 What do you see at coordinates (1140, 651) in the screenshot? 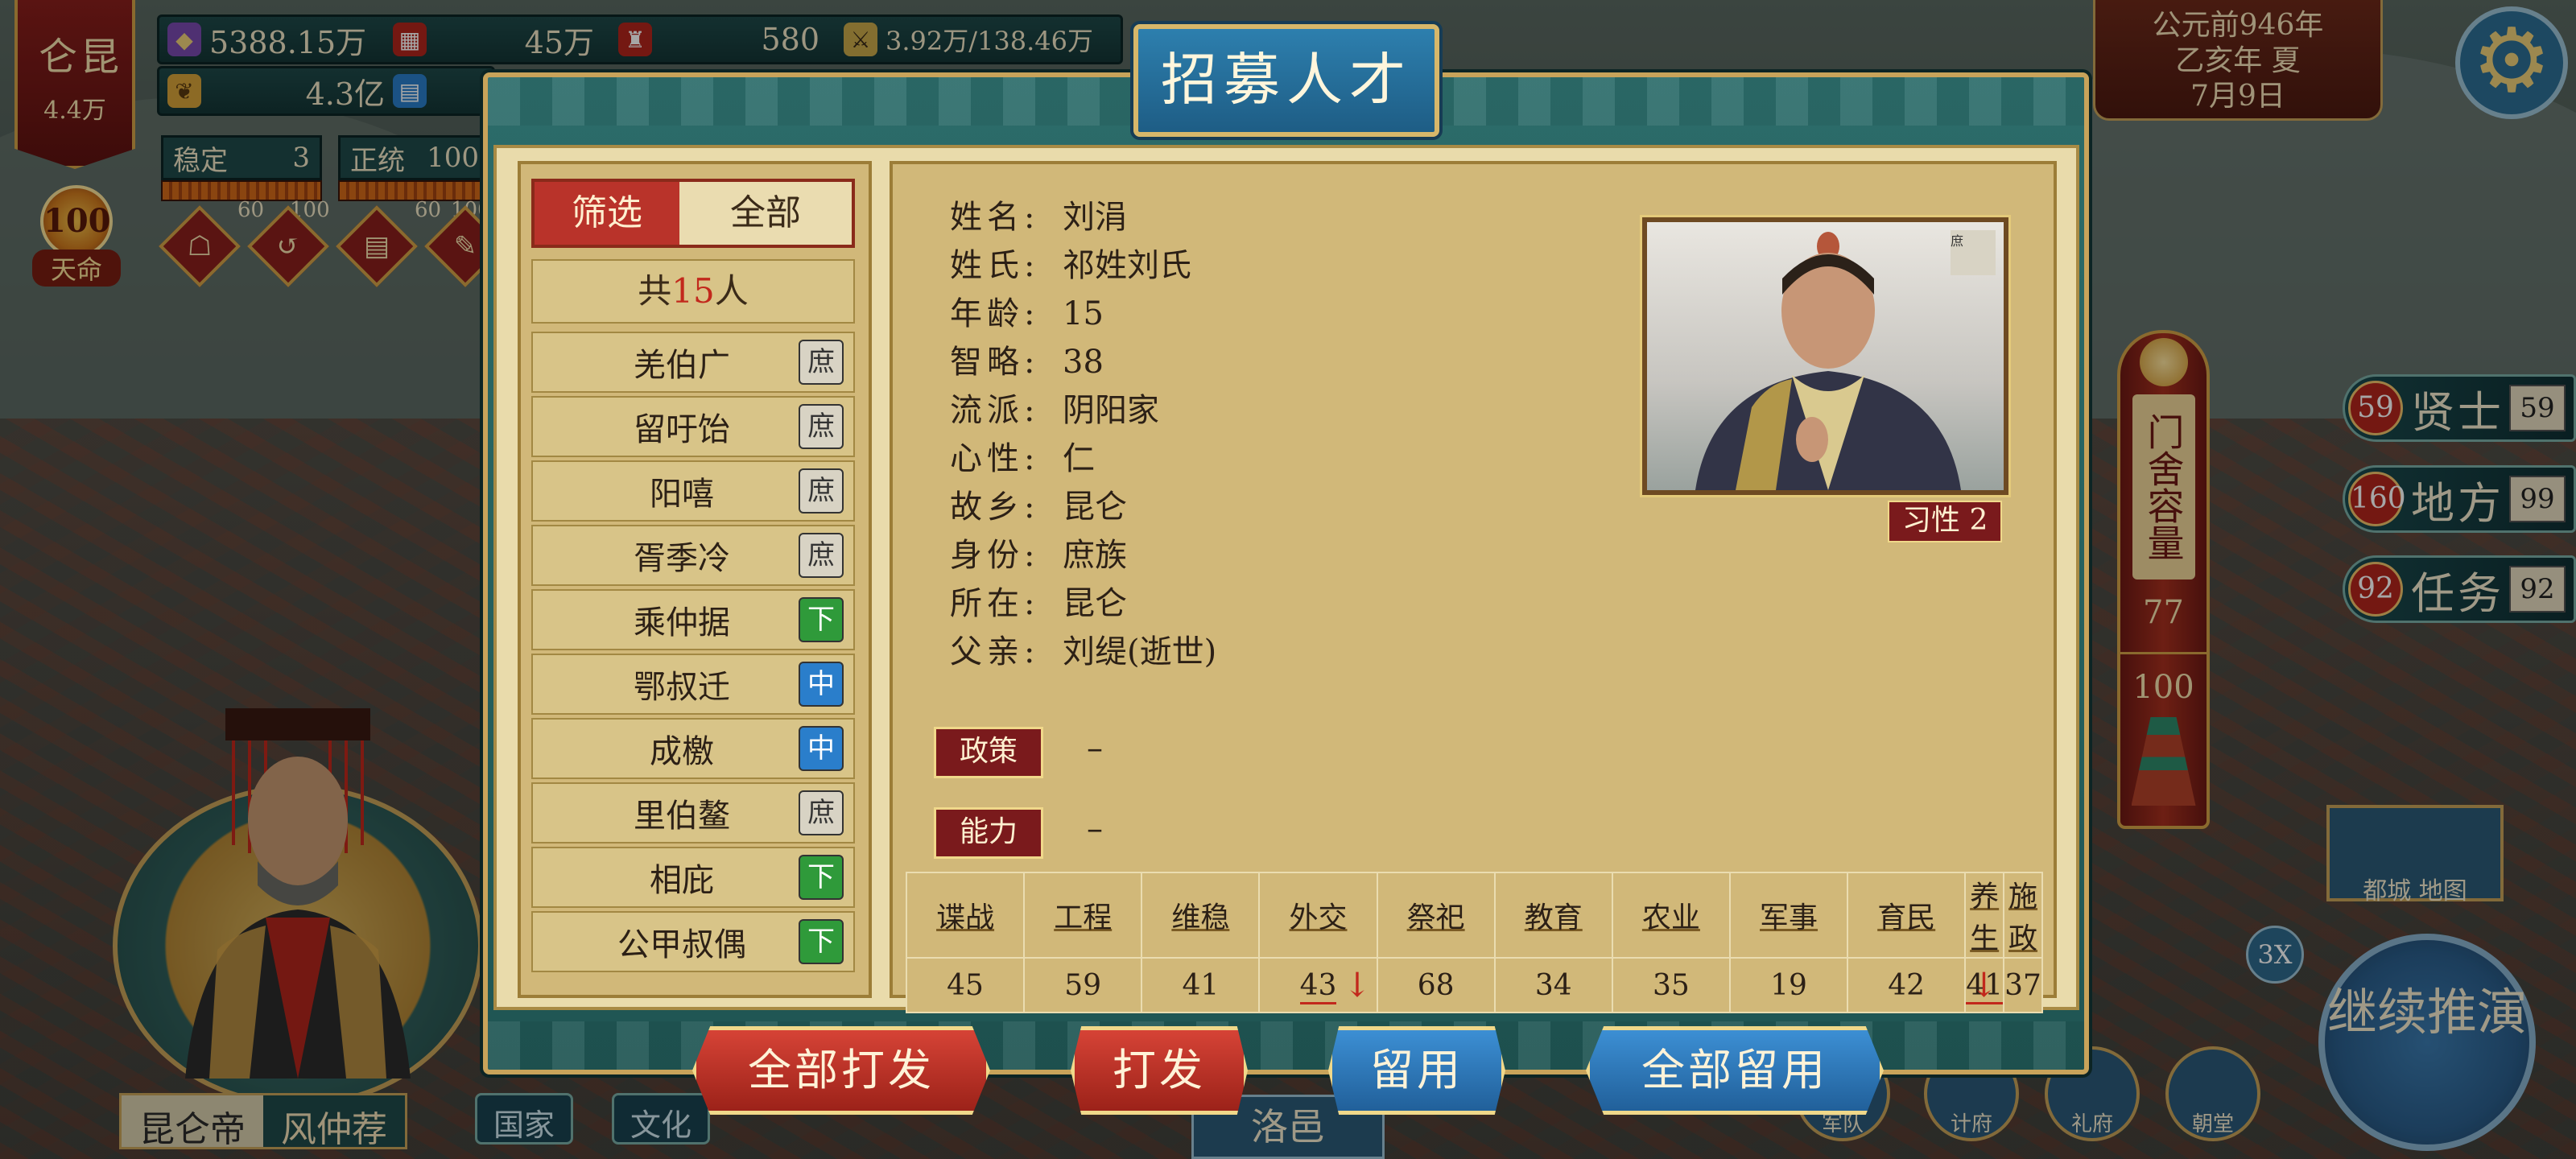
I see `info-value: 刘缇(逝世)` at bounding box center [1140, 651].